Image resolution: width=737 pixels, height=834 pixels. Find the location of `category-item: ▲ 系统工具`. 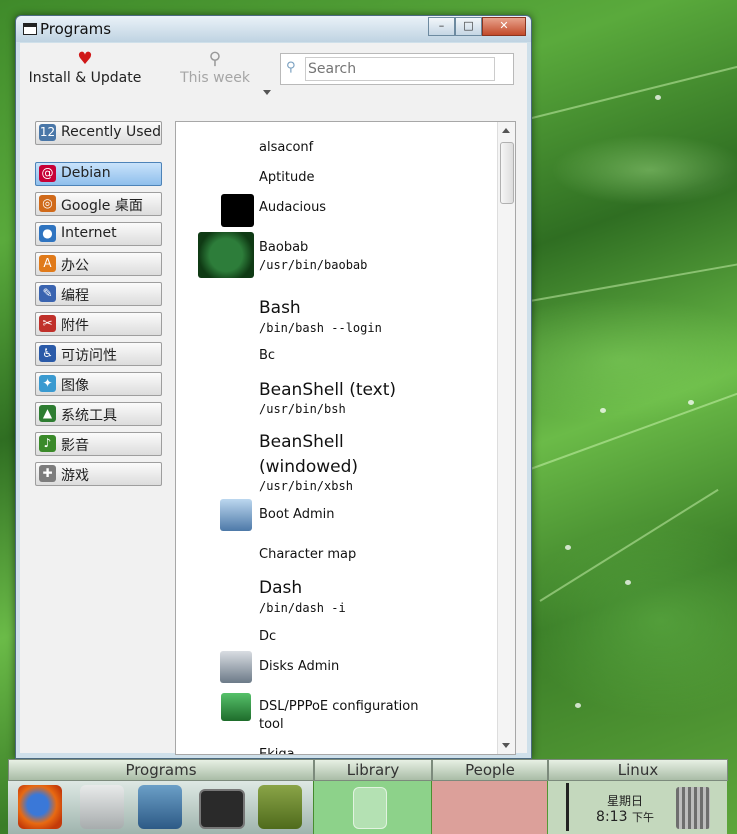

category-item: ▲ 系统工具 is located at coordinates (98, 414).